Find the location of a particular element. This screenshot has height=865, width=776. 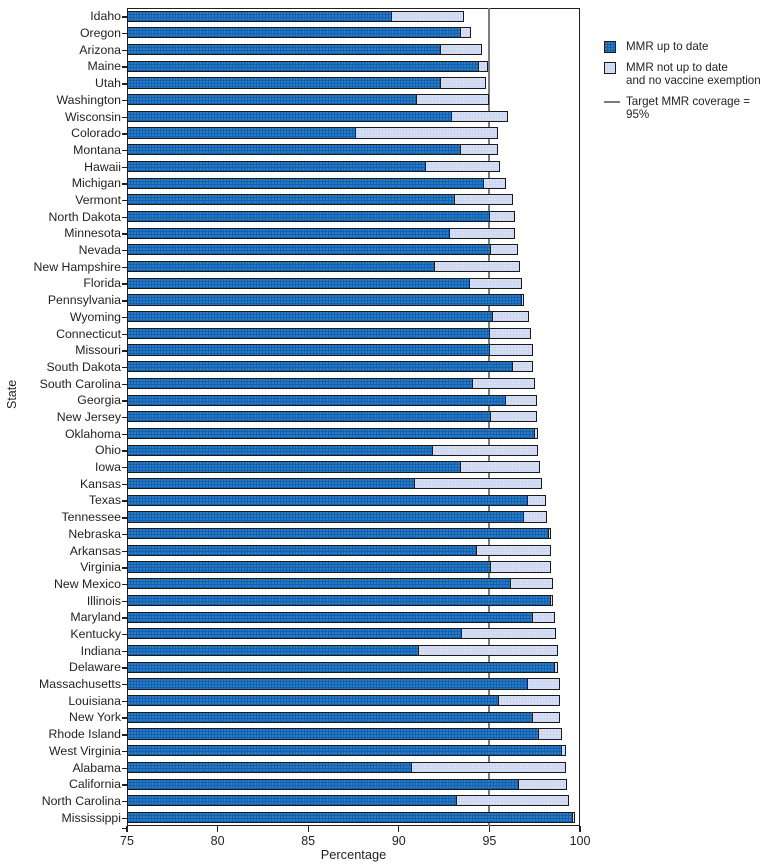

legend-item-up-to-date: MMR up to date is located at coordinates (690, 47).